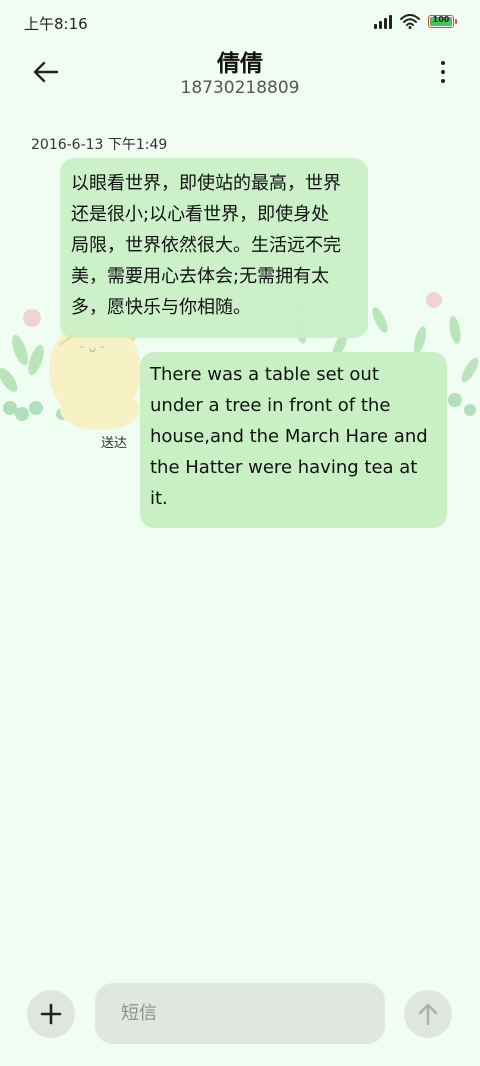 The height and width of the screenshot is (1066, 480). I want to click on status-time: 上午8:16, so click(56, 24).